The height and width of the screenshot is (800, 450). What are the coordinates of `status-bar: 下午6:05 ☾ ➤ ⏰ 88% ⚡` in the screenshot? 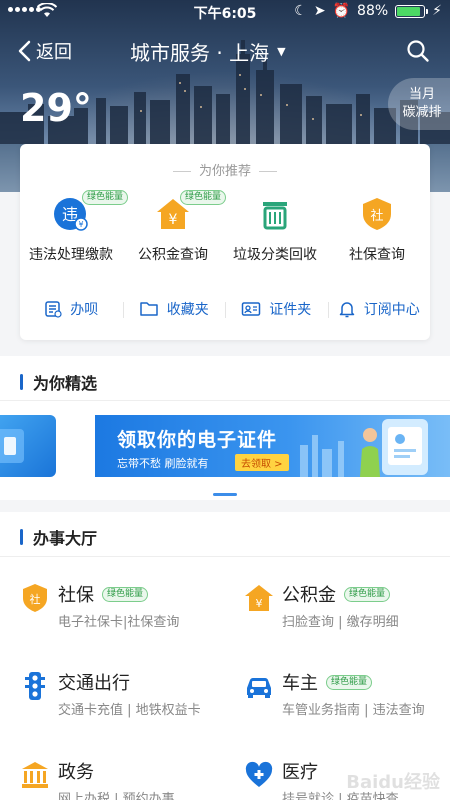 It's located at (225, 12).